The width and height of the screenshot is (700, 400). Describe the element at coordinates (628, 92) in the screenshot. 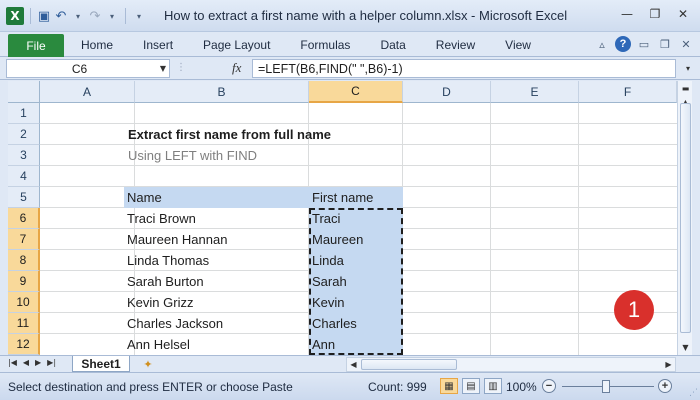

I see `column-header-f: F` at that location.